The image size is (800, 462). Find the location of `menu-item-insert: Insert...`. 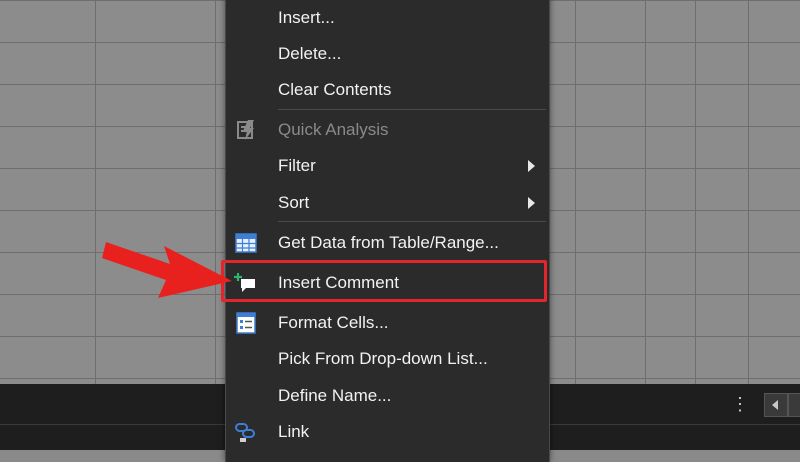

menu-item-insert: Insert... is located at coordinates (387, 18).